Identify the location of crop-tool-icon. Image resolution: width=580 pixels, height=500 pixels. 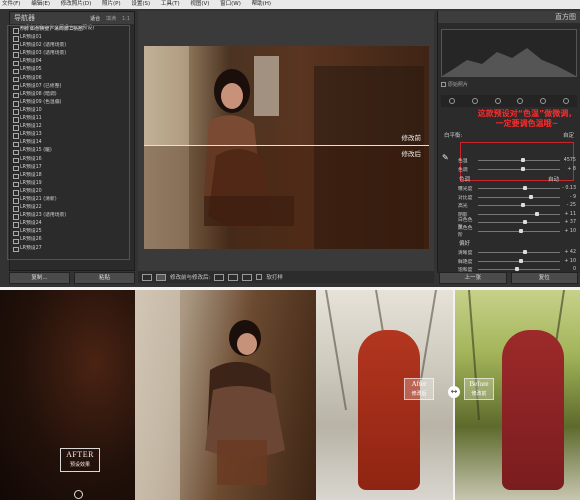
(452, 101).